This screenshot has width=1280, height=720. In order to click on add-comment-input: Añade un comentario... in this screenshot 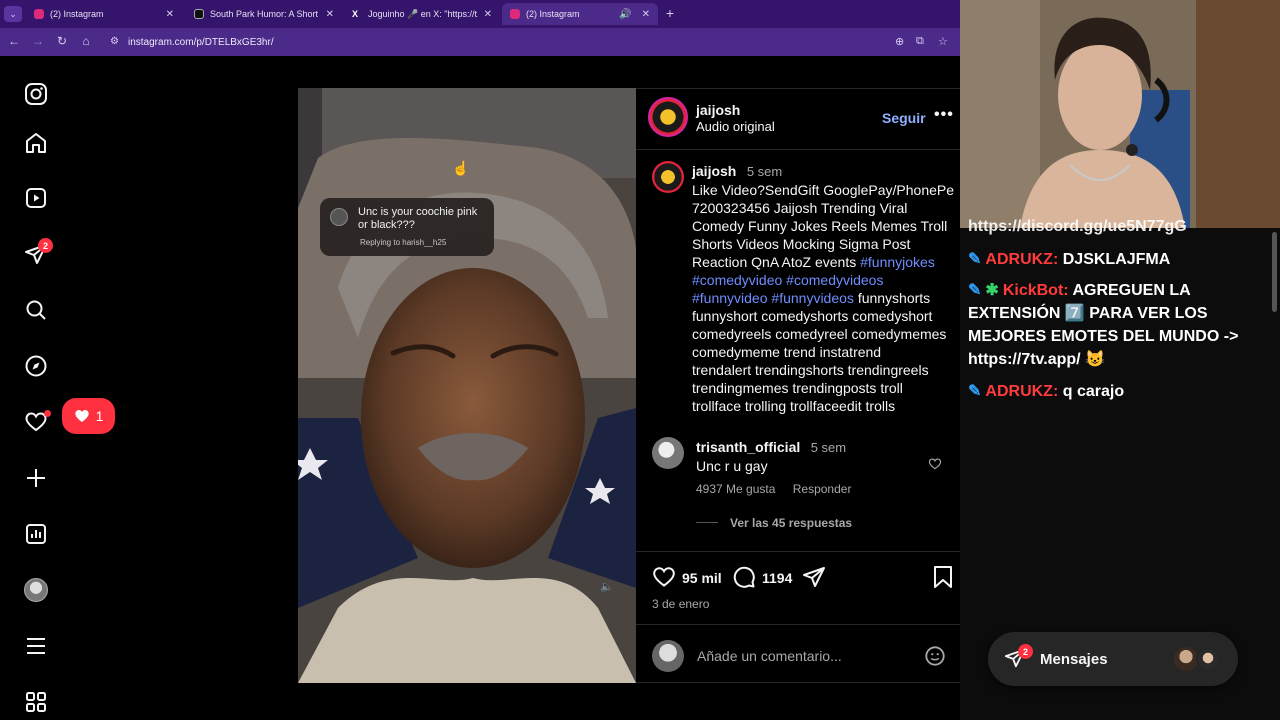, I will do `click(769, 656)`.